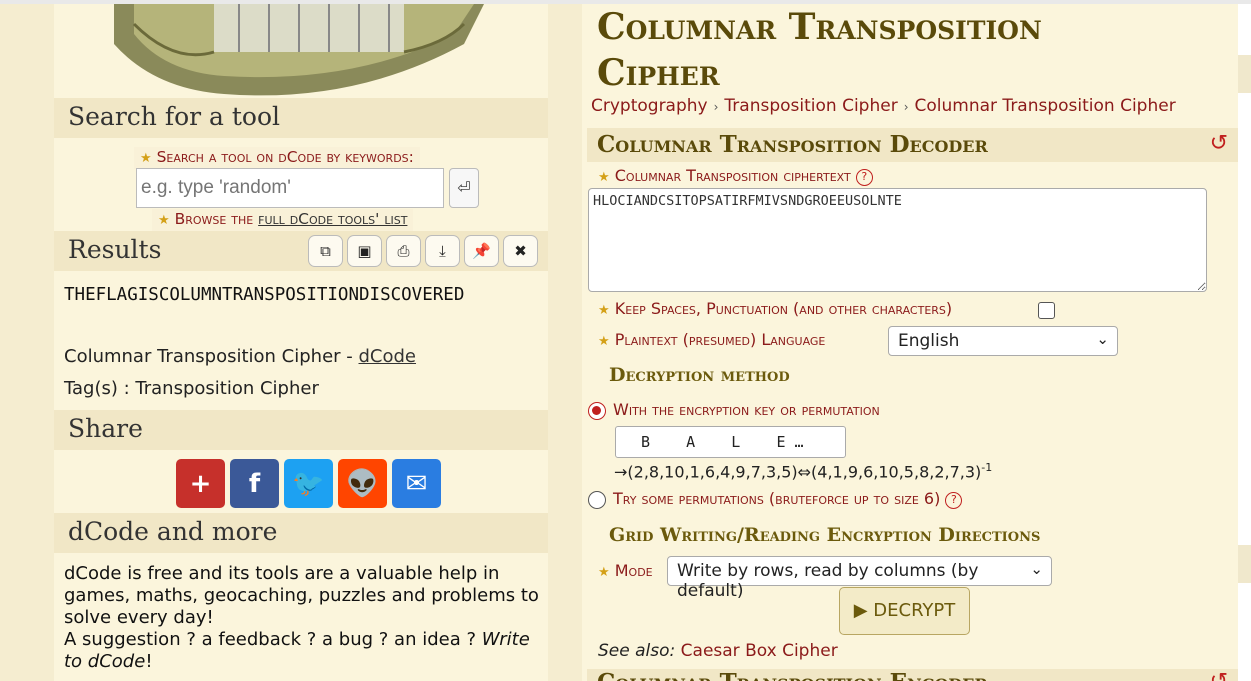  Describe the element at coordinates (481, 251) in the screenshot. I see `pin-icon: 📌` at that location.